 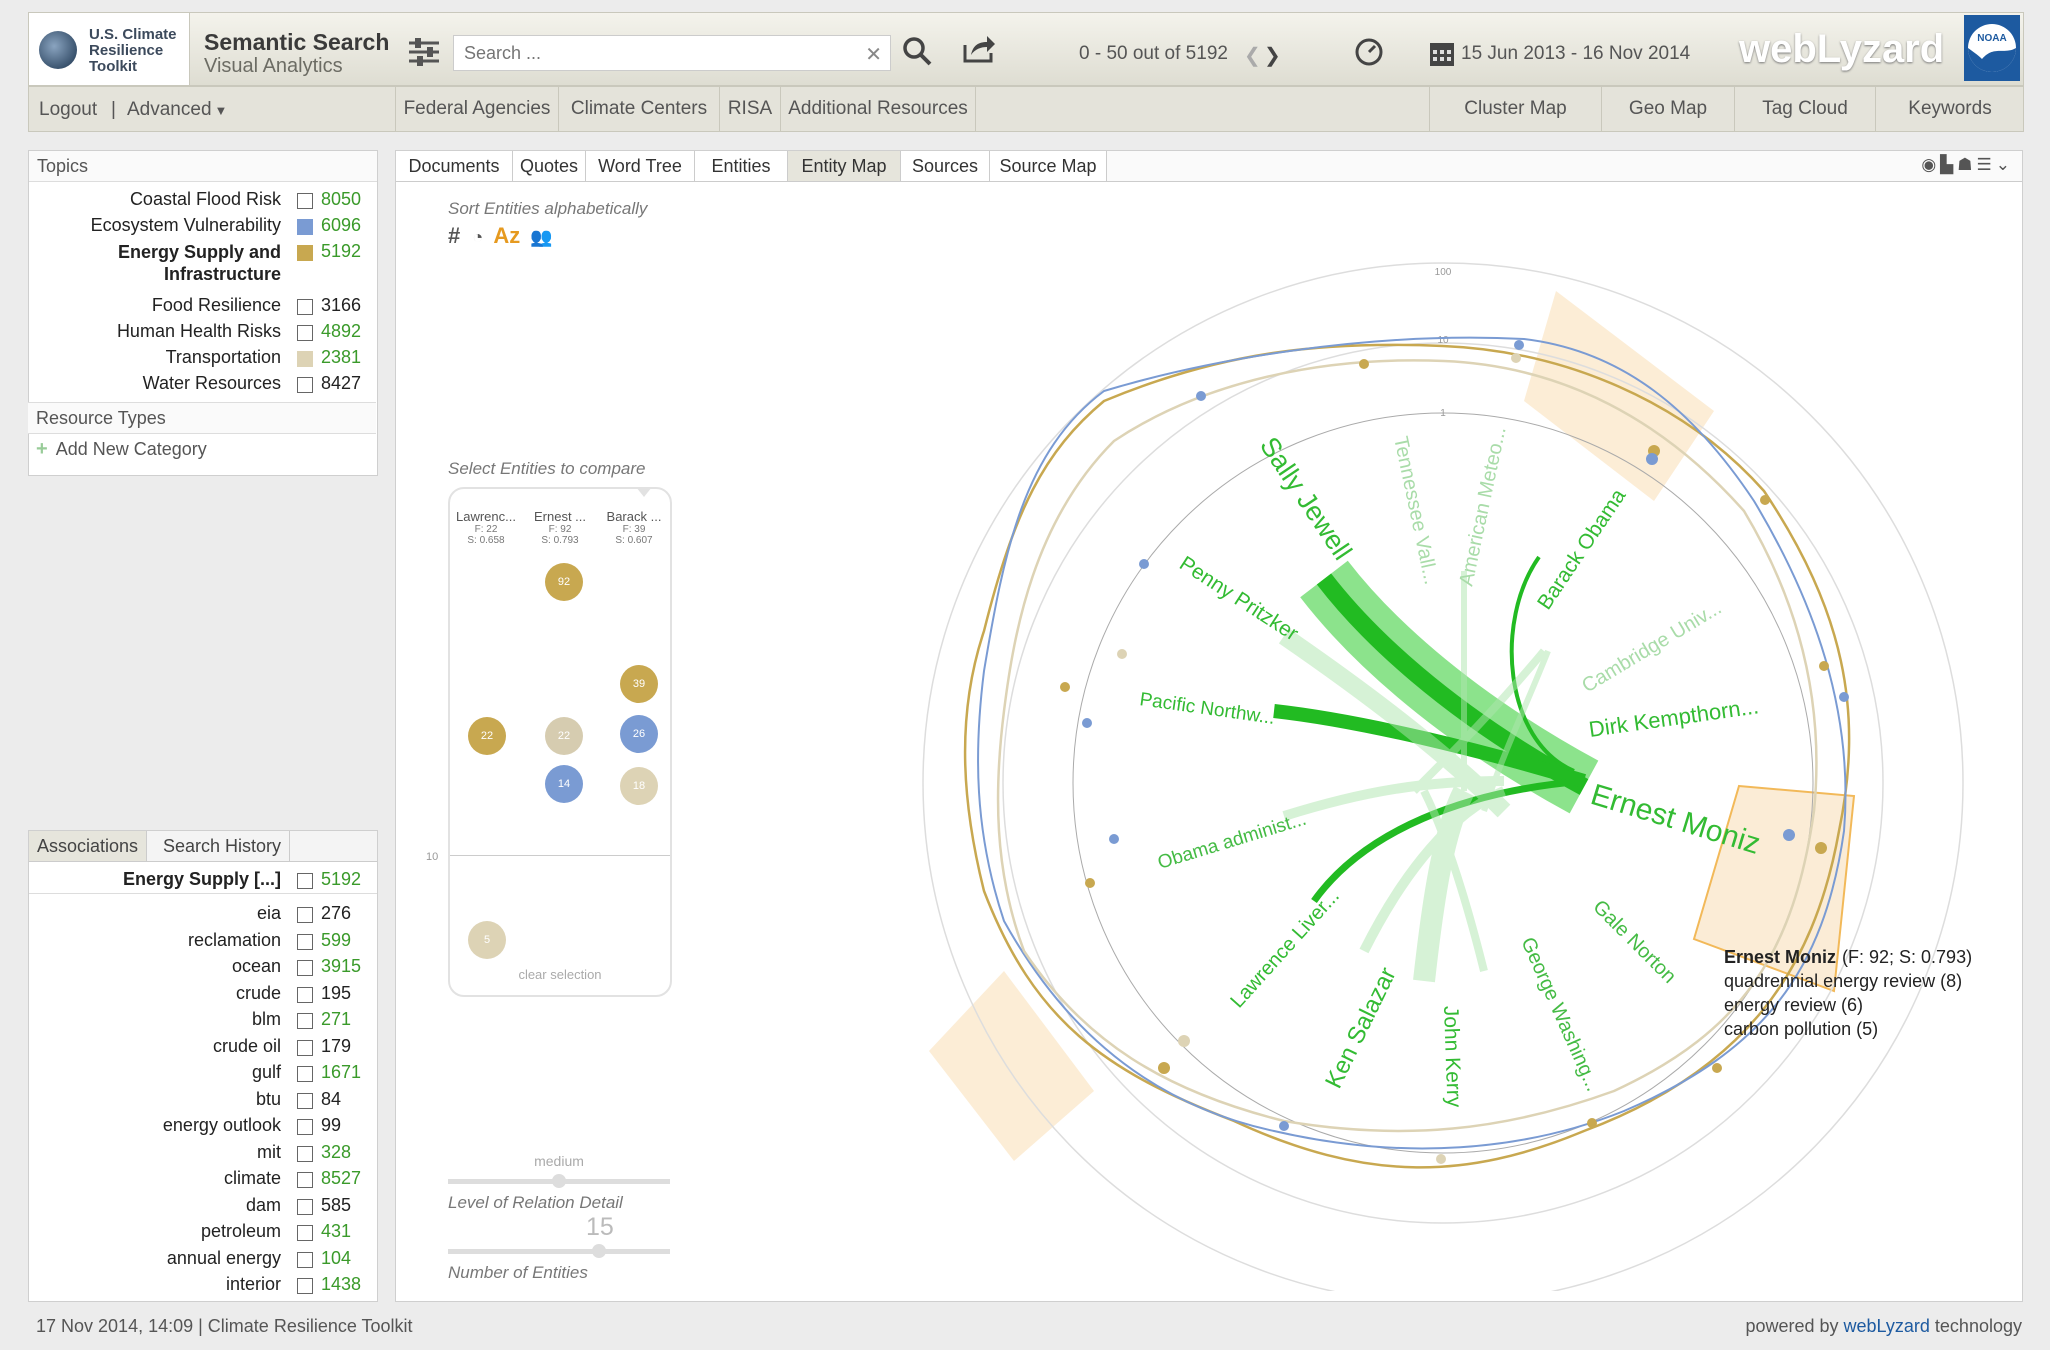 I want to click on compare-column: Lawrenc... F: 22 S: 0.658, so click(x=486, y=527).